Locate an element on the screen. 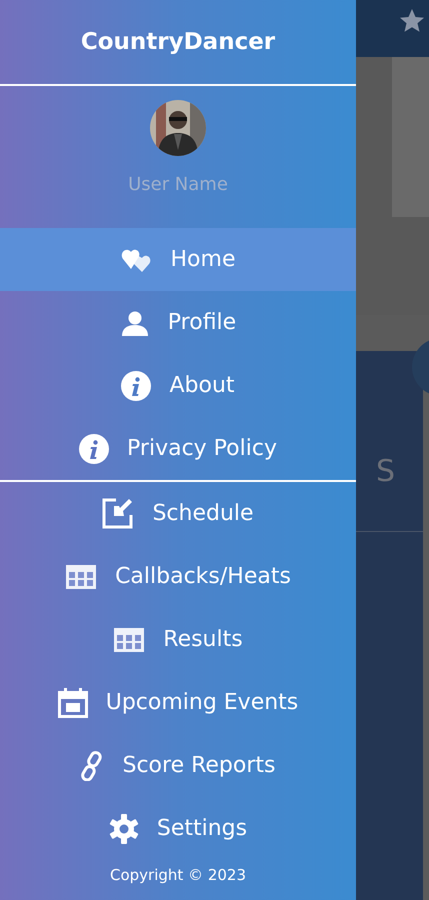 Image resolution: width=429 pixels, height=900 pixels. user-name: User Name is located at coordinates (178, 184).